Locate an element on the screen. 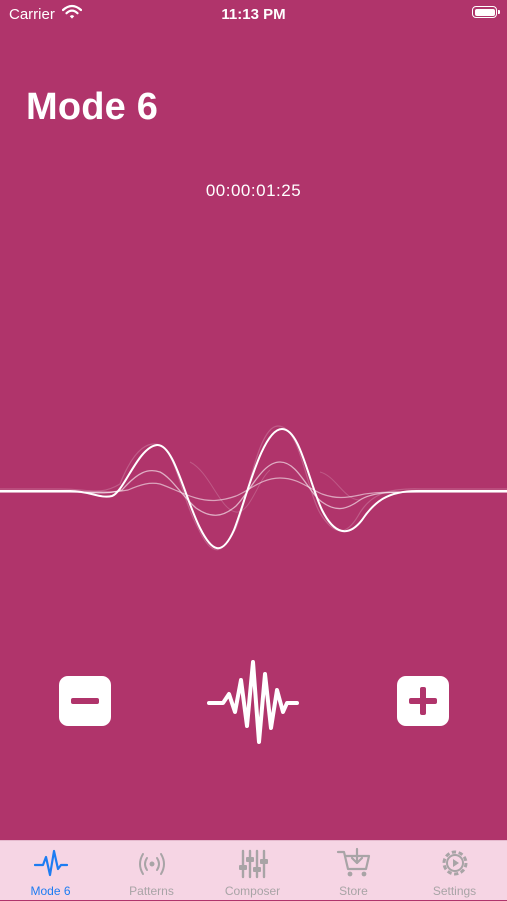  tab-label: Settings is located at coordinates (454, 891).